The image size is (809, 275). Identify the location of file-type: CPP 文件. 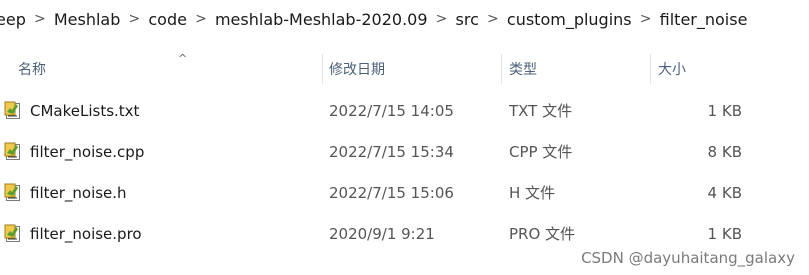
(541, 152).